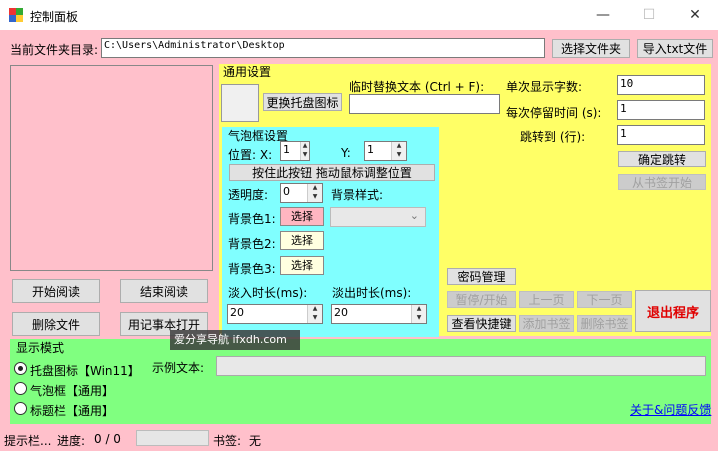 The image size is (718, 451). I want to click on single-display-label: 单次显示字数:, so click(544, 87).